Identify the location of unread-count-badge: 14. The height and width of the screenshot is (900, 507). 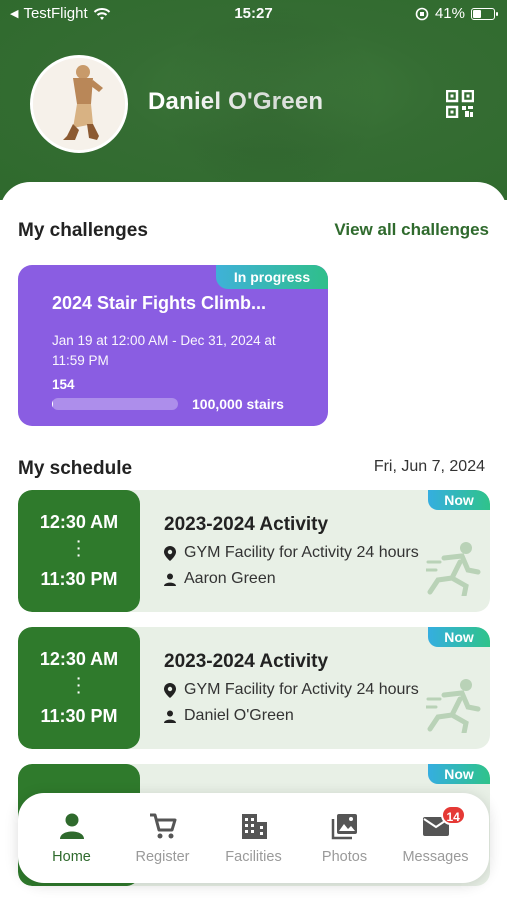
(453, 815).